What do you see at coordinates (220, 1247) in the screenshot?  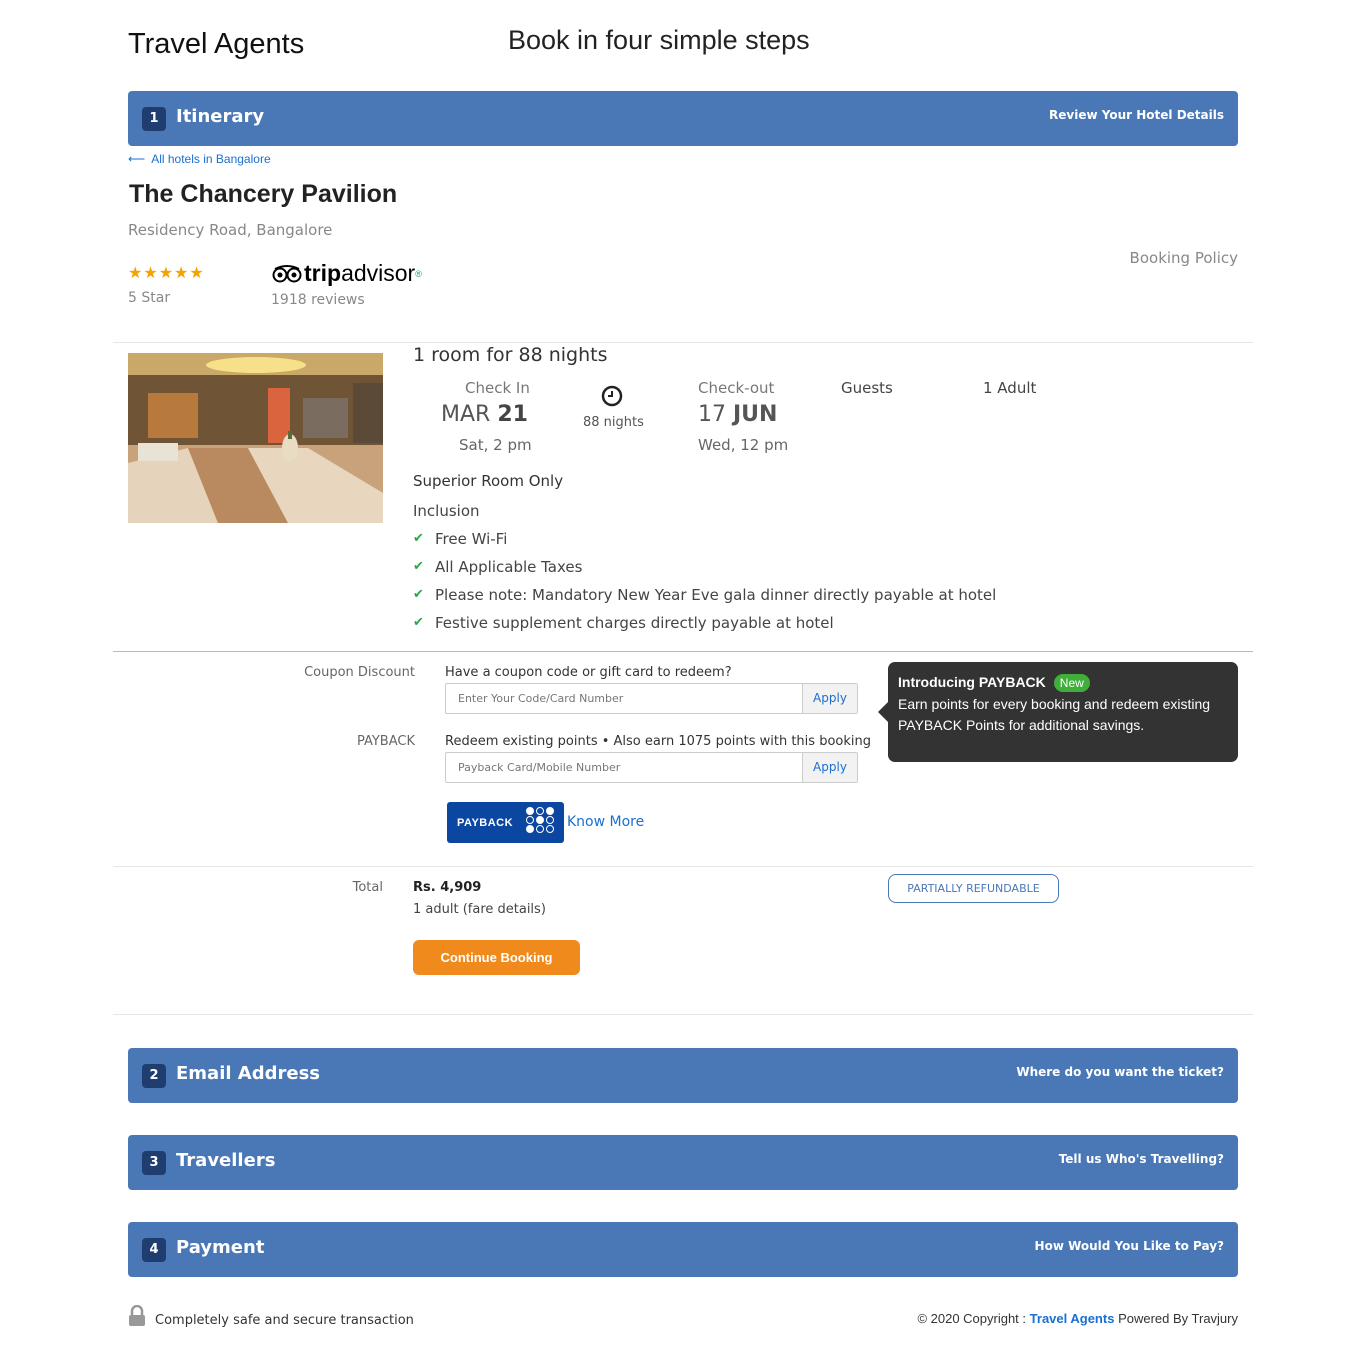 I see `step-label: Payment` at bounding box center [220, 1247].